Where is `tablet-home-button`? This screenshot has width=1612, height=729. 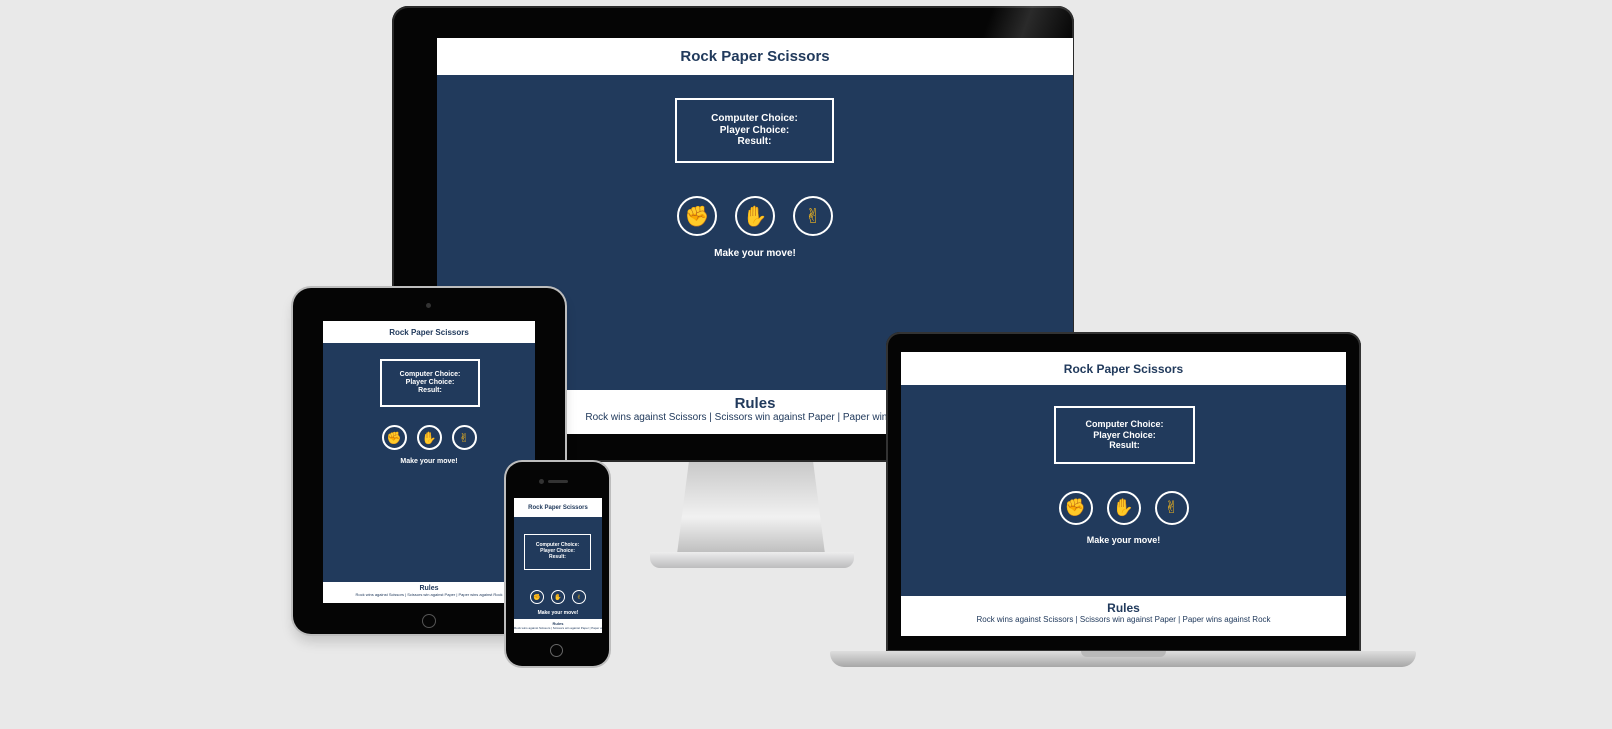
tablet-home-button is located at coordinates (429, 621).